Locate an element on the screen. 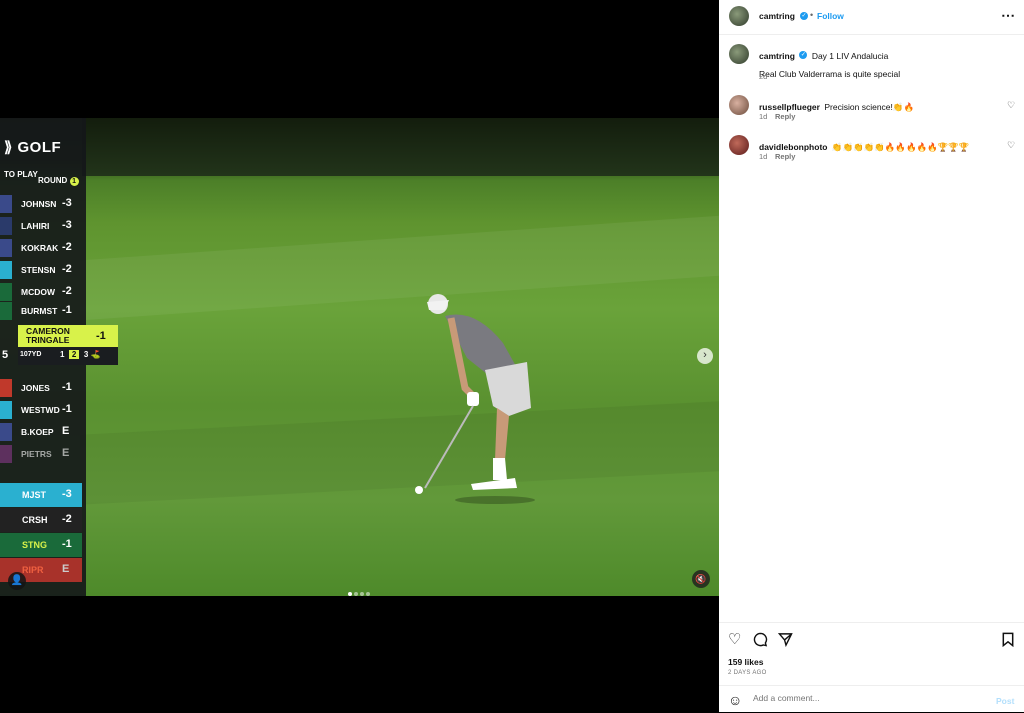  comment-text: Precision science!👏🔥 is located at coordinates (869, 107).